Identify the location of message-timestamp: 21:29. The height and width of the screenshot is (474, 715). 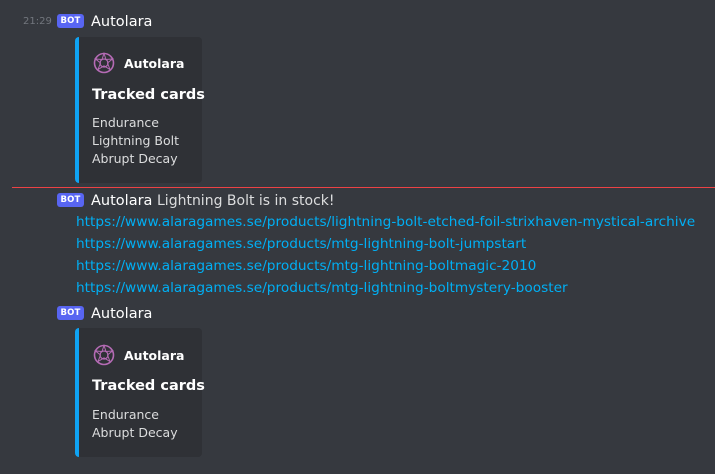
(37, 21).